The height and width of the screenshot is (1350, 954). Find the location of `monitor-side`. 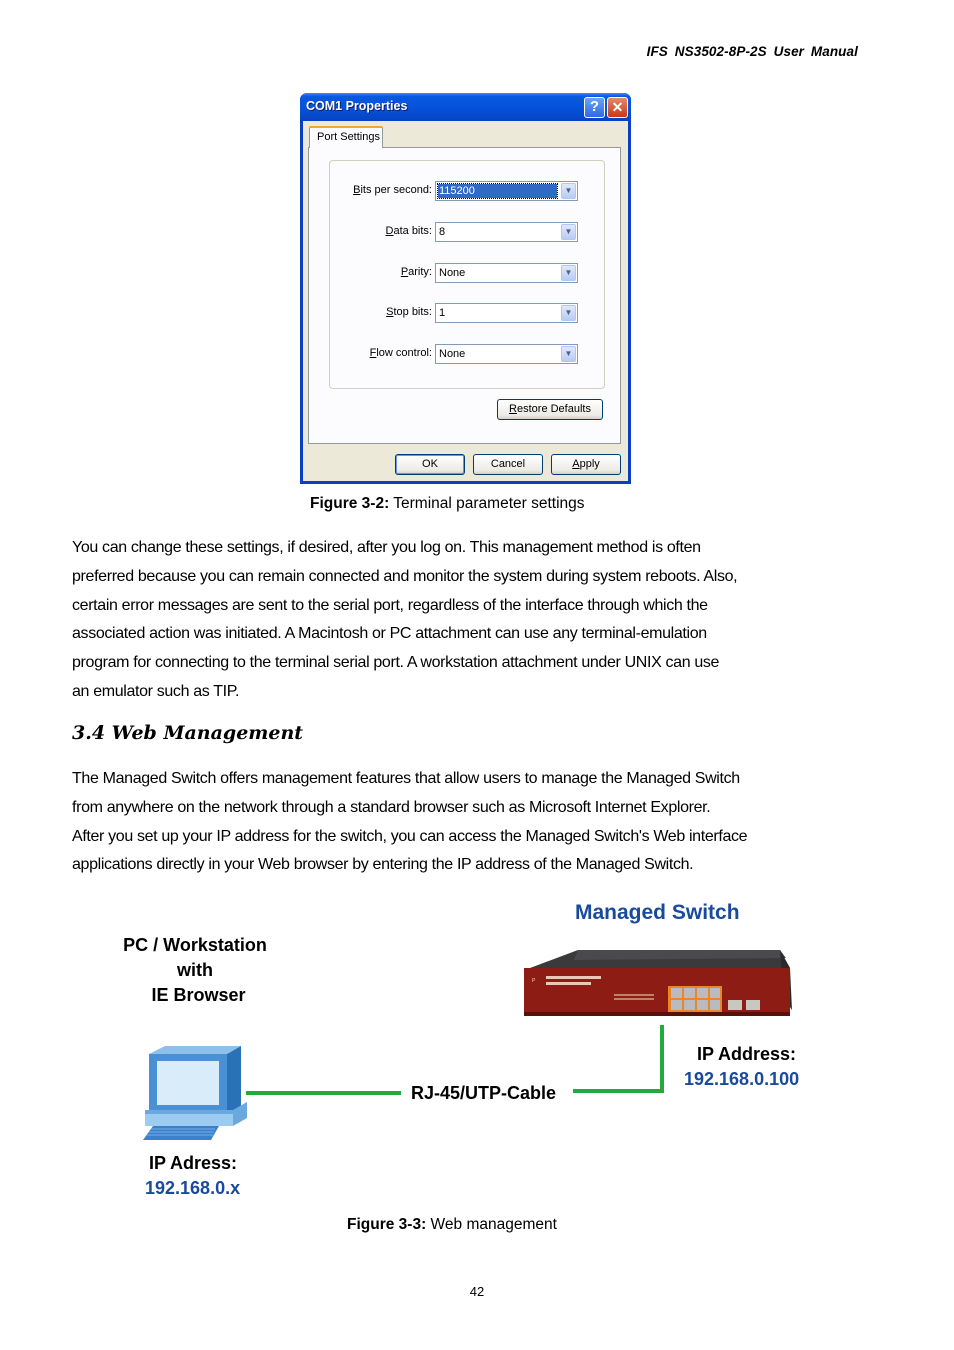

monitor-side is located at coordinates (234, 1080).